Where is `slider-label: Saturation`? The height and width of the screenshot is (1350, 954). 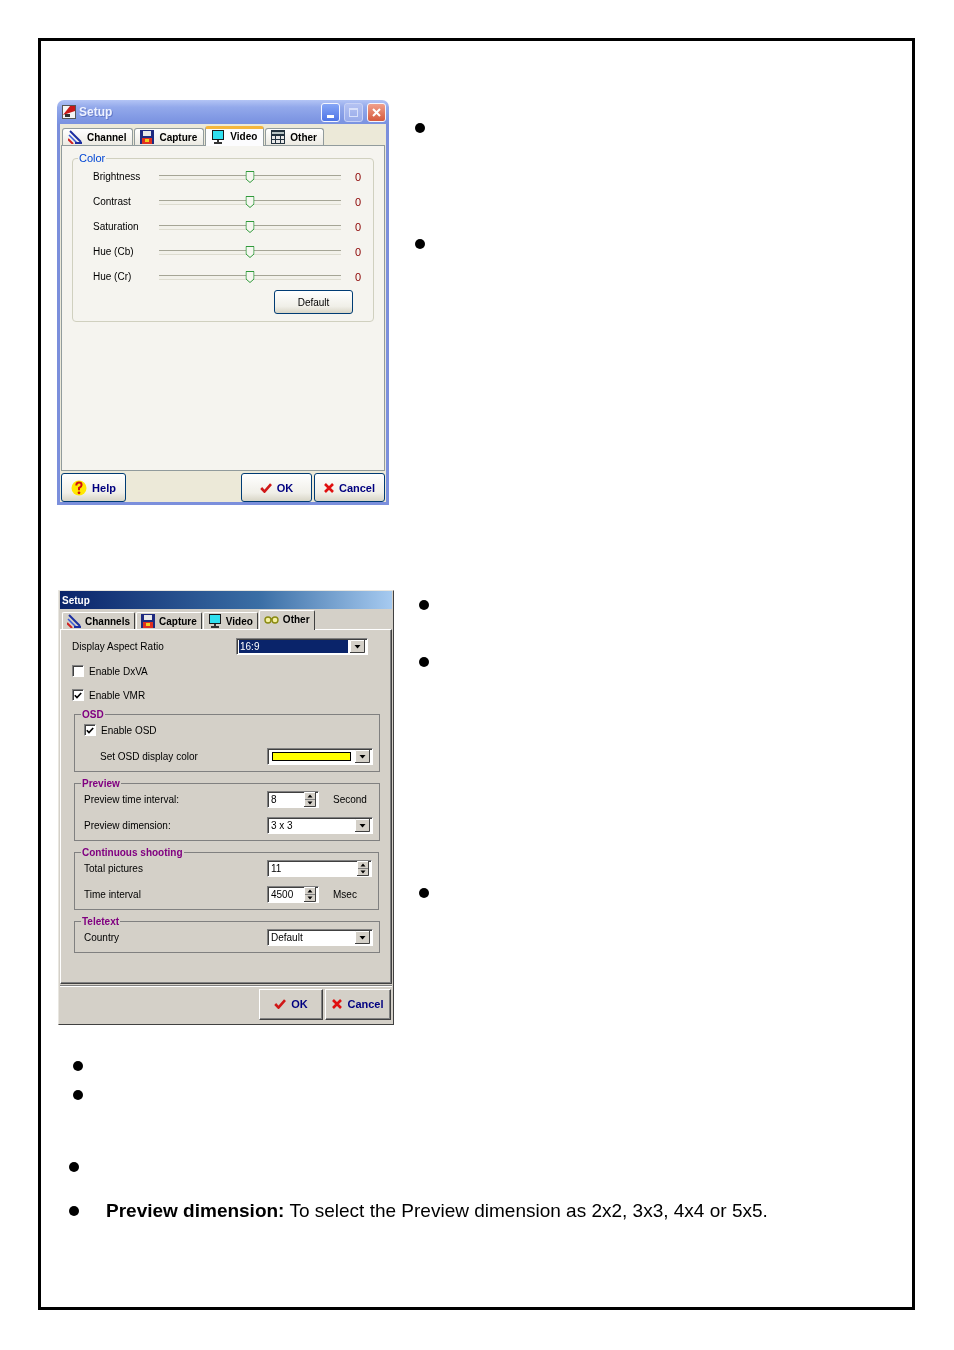
slider-label: Saturation is located at coordinates (116, 226).